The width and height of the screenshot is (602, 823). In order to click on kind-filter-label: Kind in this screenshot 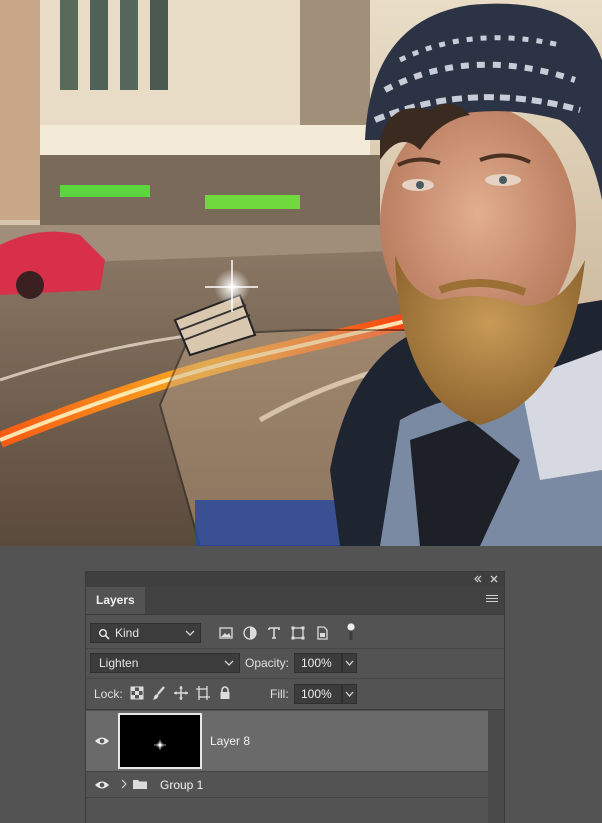, I will do `click(127, 633)`.